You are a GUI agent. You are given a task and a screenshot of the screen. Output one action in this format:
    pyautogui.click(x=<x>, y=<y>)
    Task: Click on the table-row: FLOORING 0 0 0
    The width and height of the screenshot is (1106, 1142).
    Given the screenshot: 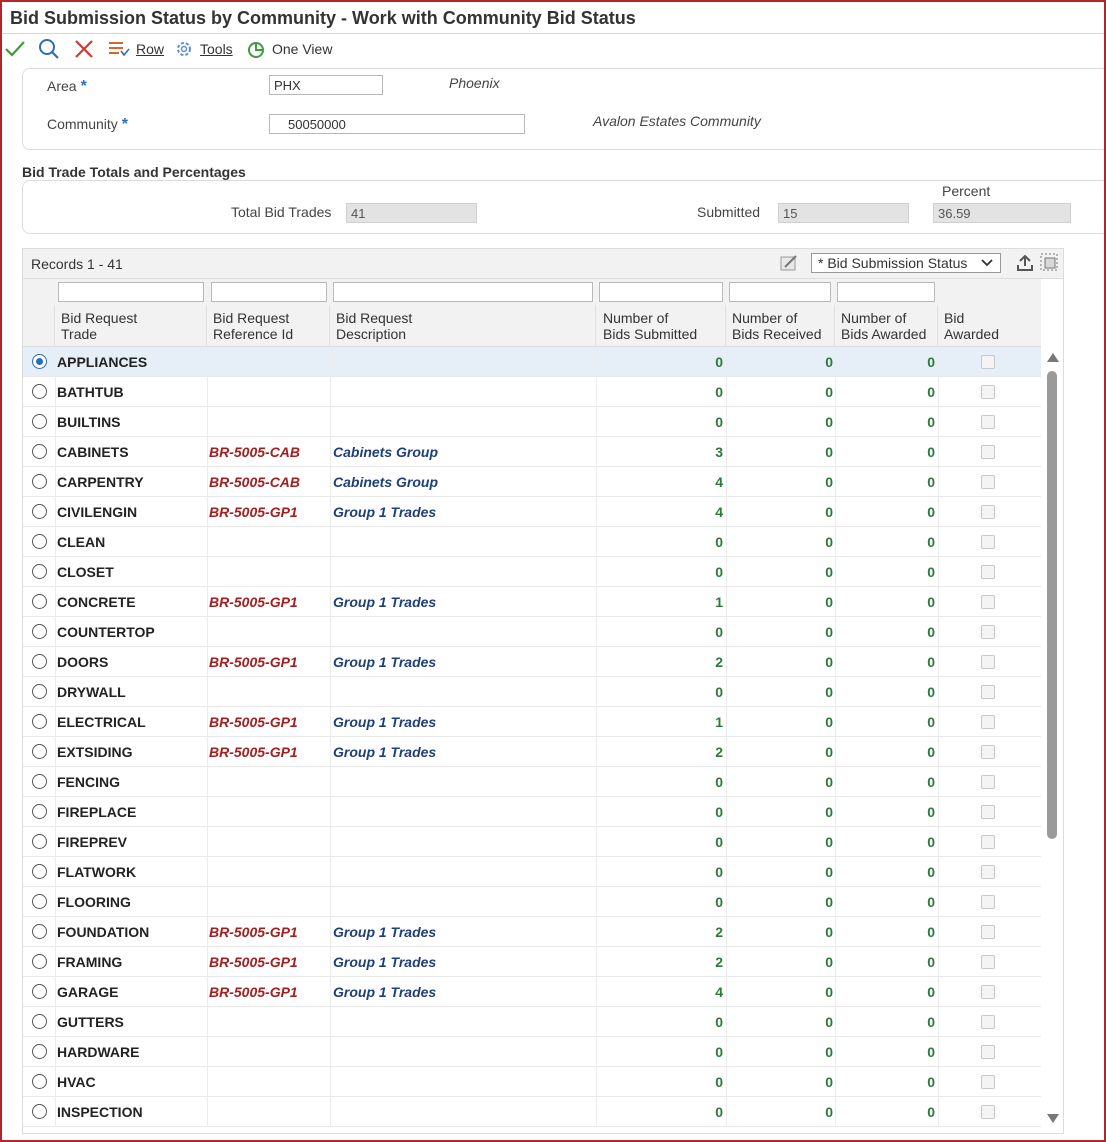 What is the action you would take?
    pyautogui.click(x=532, y=902)
    